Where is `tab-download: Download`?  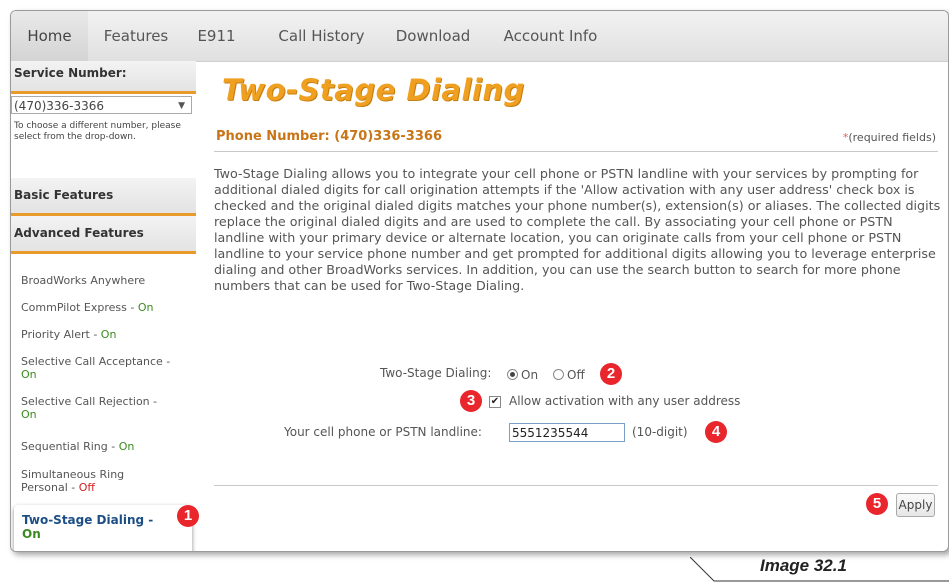 tab-download: Download is located at coordinates (433, 36).